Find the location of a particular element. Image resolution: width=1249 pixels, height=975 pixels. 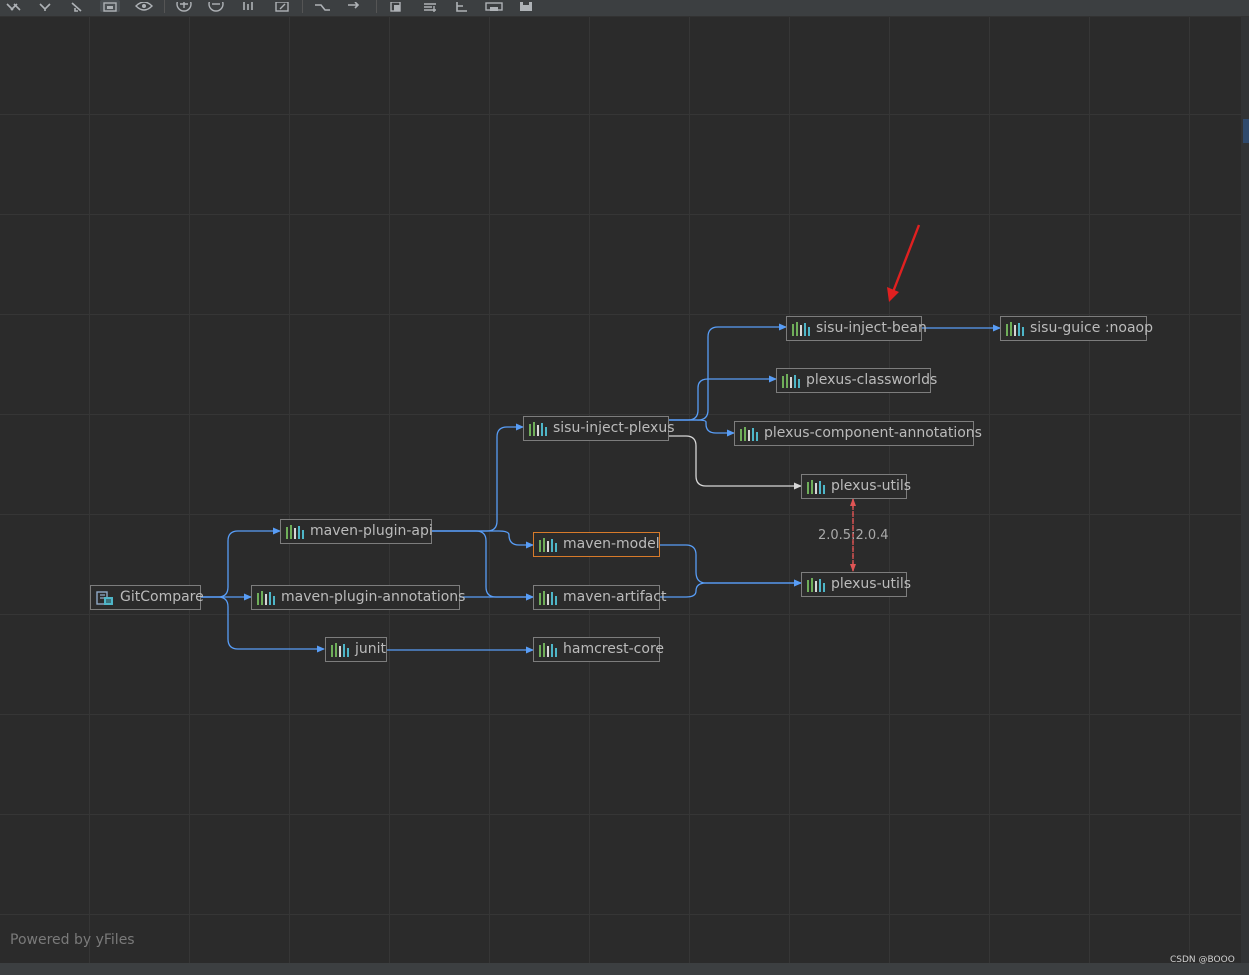

node-plexus-utils: plexus-utils is located at coordinates (856, 486).